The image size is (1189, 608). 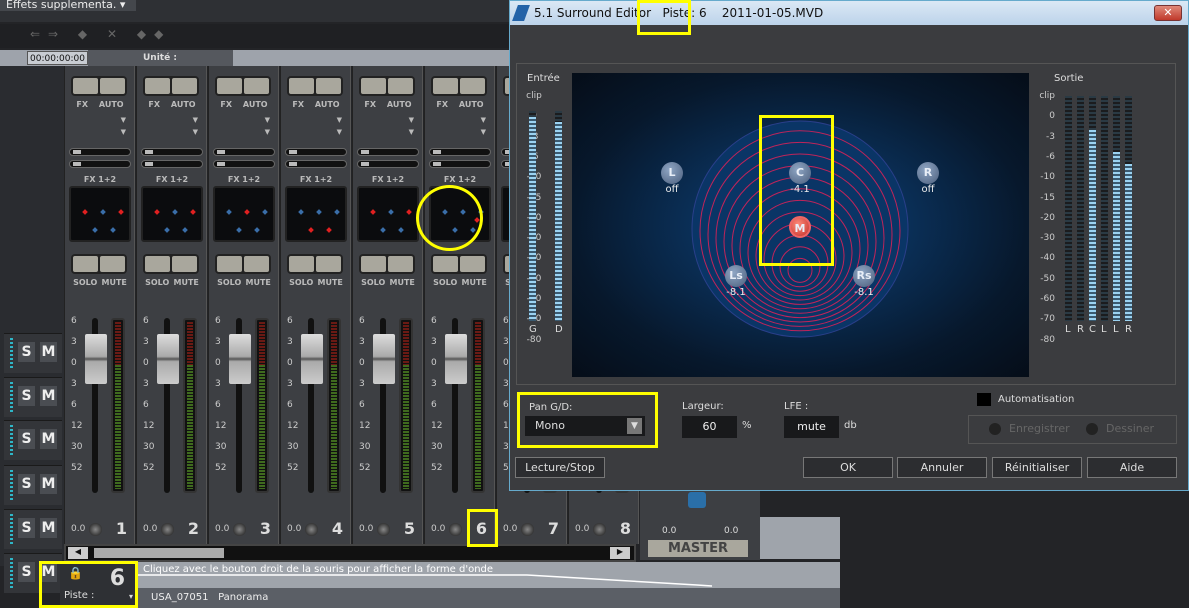 What do you see at coordinates (68, 5) in the screenshot?
I see `effects-dropdown: Effets supplementa. ▾` at bounding box center [68, 5].